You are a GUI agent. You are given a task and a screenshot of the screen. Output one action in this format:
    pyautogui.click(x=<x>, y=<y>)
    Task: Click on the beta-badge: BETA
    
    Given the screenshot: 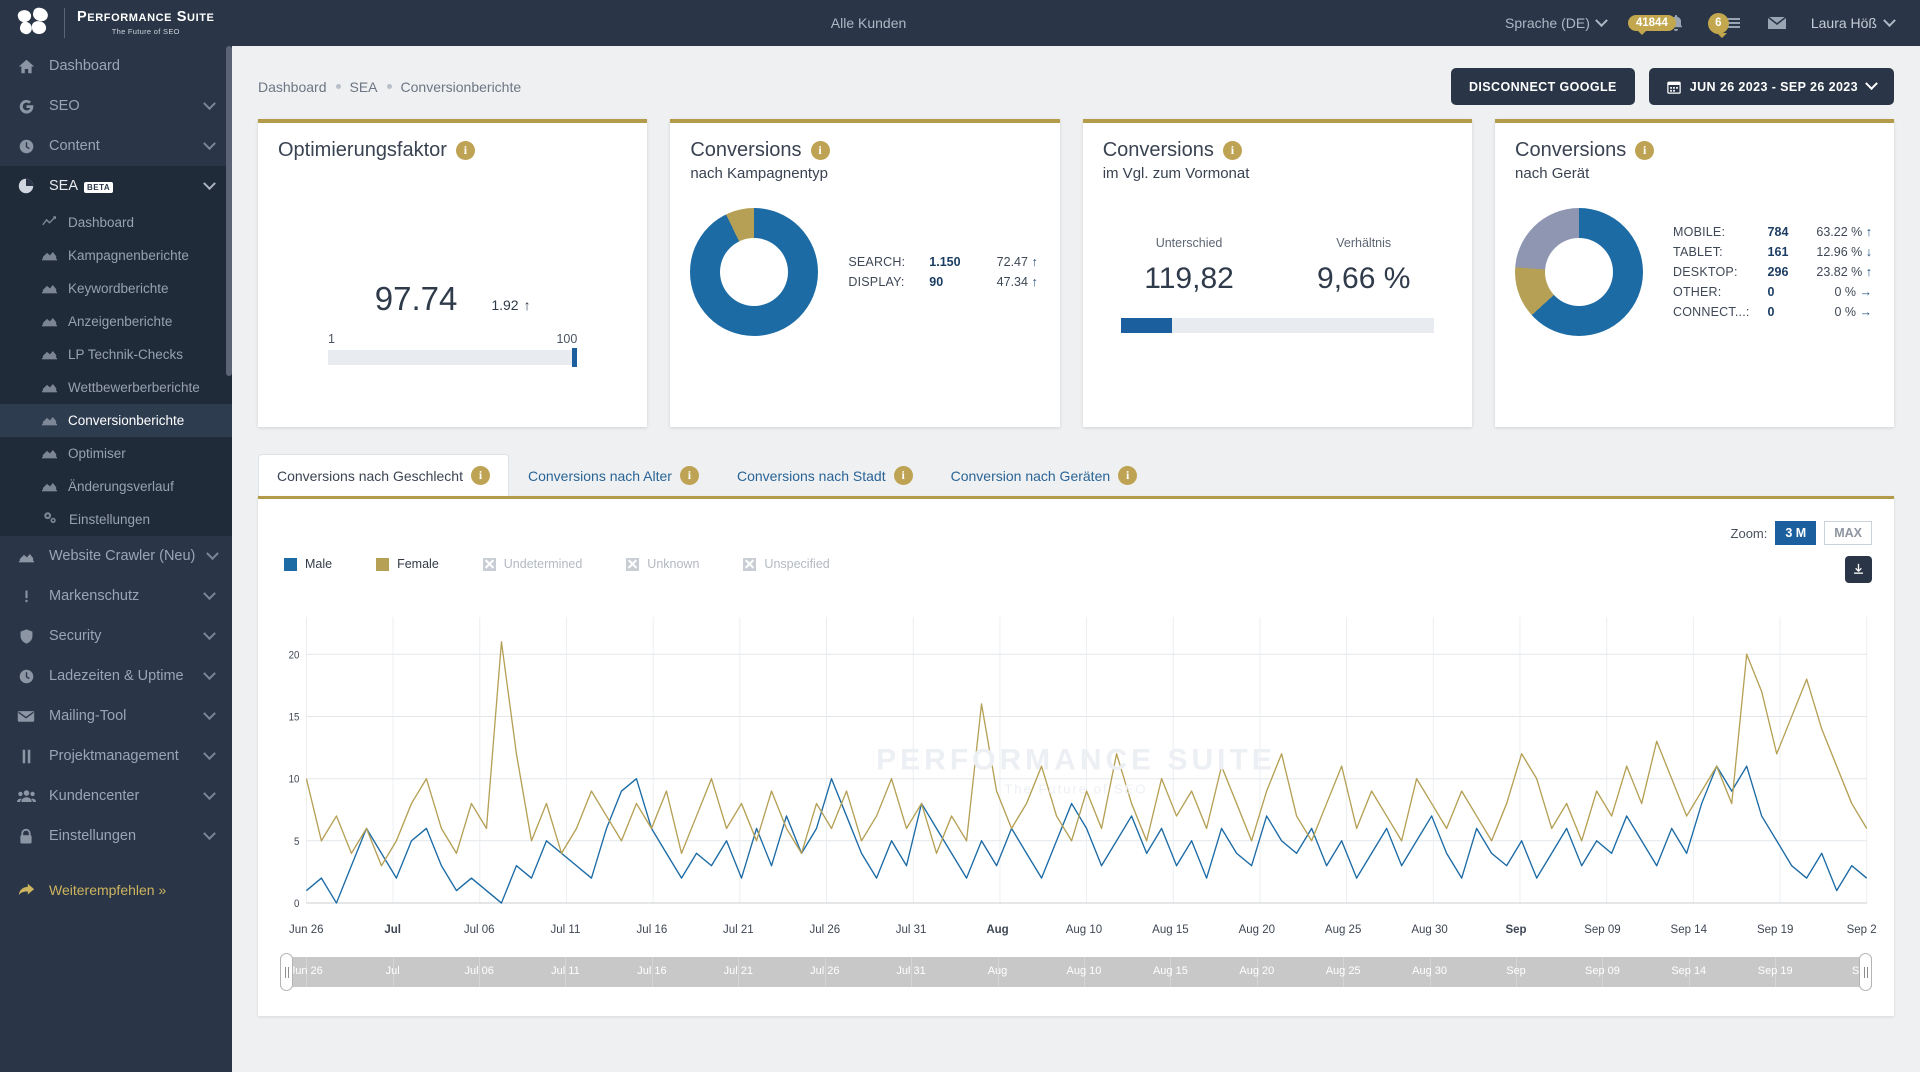 What is the action you would take?
    pyautogui.click(x=99, y=187)
    